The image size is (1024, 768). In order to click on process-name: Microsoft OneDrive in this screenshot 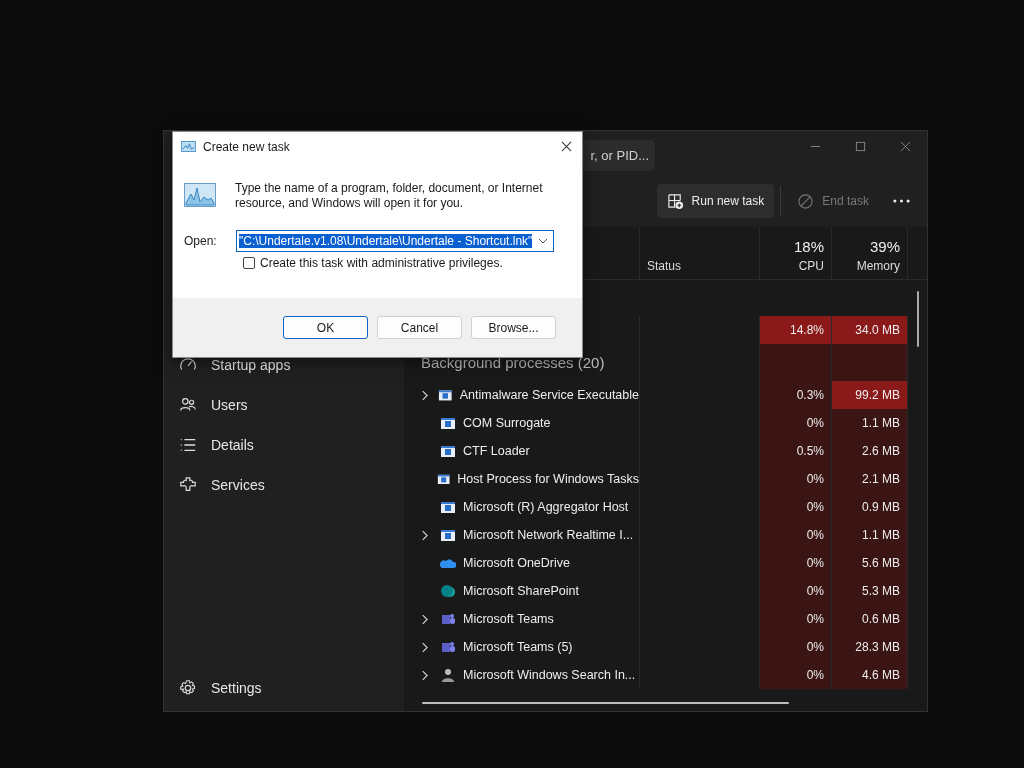, I will do `click(516, 563)`.